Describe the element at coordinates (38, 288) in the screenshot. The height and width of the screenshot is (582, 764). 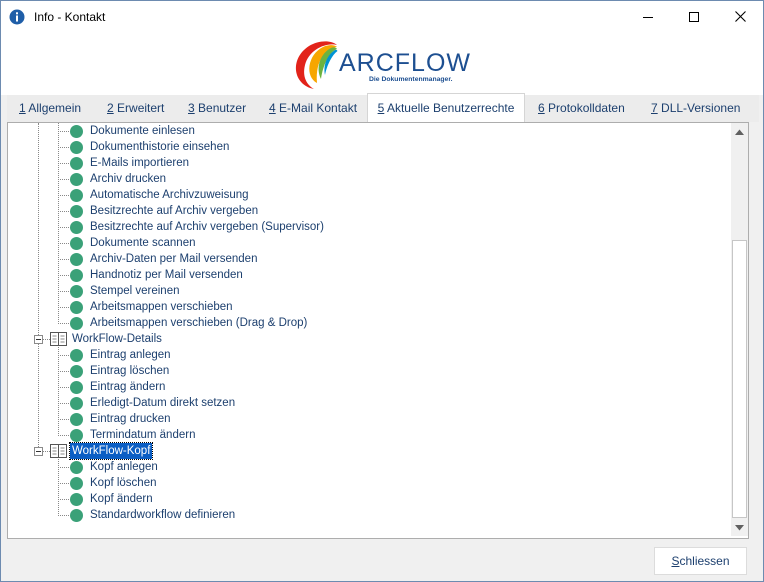
I see `tree-guide-root` at that location.